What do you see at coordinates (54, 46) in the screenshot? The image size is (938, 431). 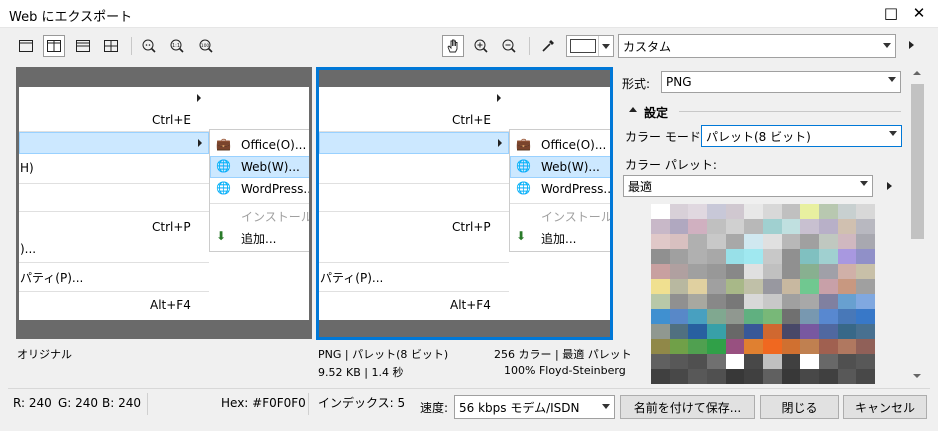 I see `split-vertical-view-icon` at bounding box center [54, 46].